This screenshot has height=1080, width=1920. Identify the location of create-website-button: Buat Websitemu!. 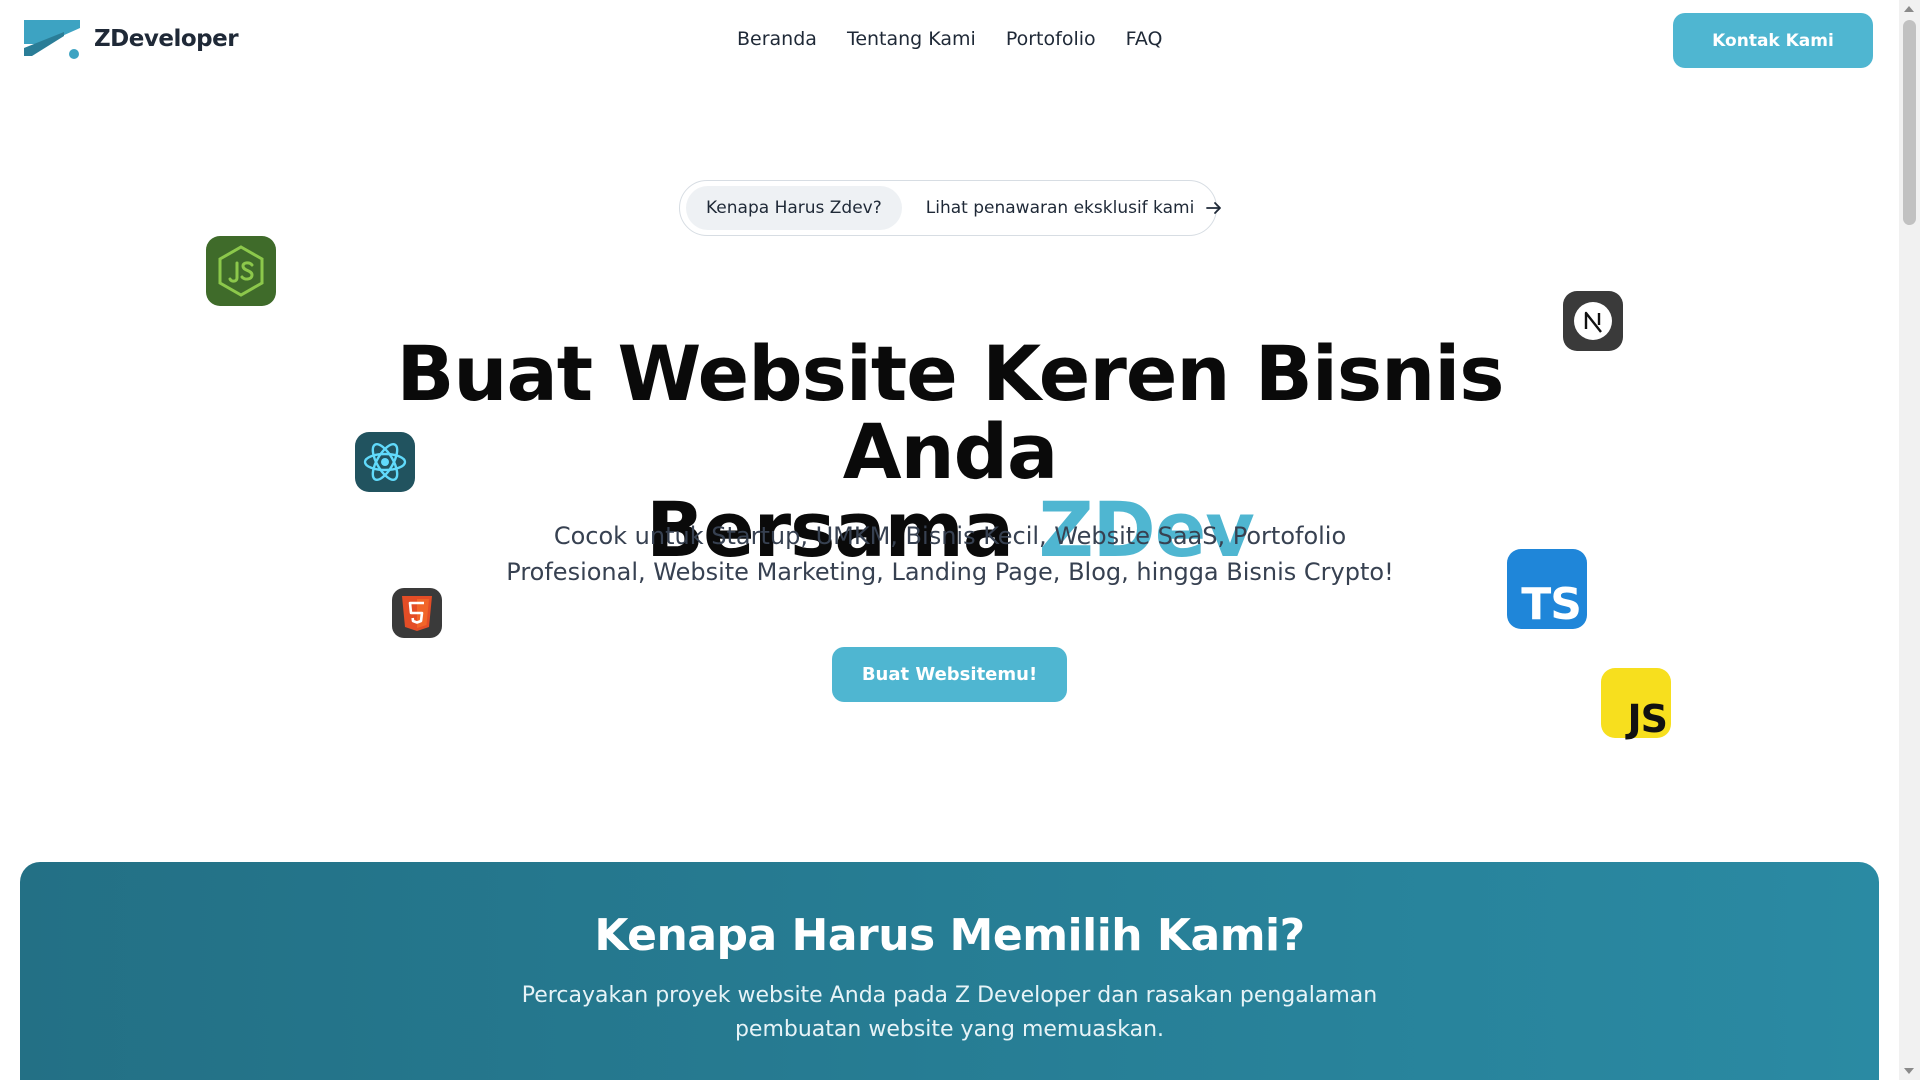
(949, 674).